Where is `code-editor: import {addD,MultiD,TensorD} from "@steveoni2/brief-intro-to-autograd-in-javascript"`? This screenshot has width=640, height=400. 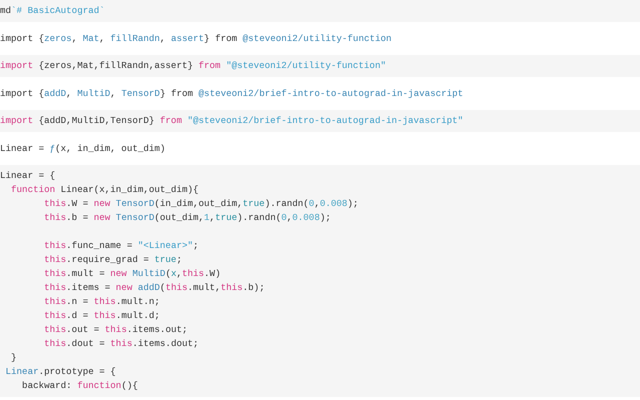
code-editor: import {addD,MultiD,TensorD} from "@steveoni2/brief-intro-to-autograd-in-javascript" is located at coordinates (320, 121).